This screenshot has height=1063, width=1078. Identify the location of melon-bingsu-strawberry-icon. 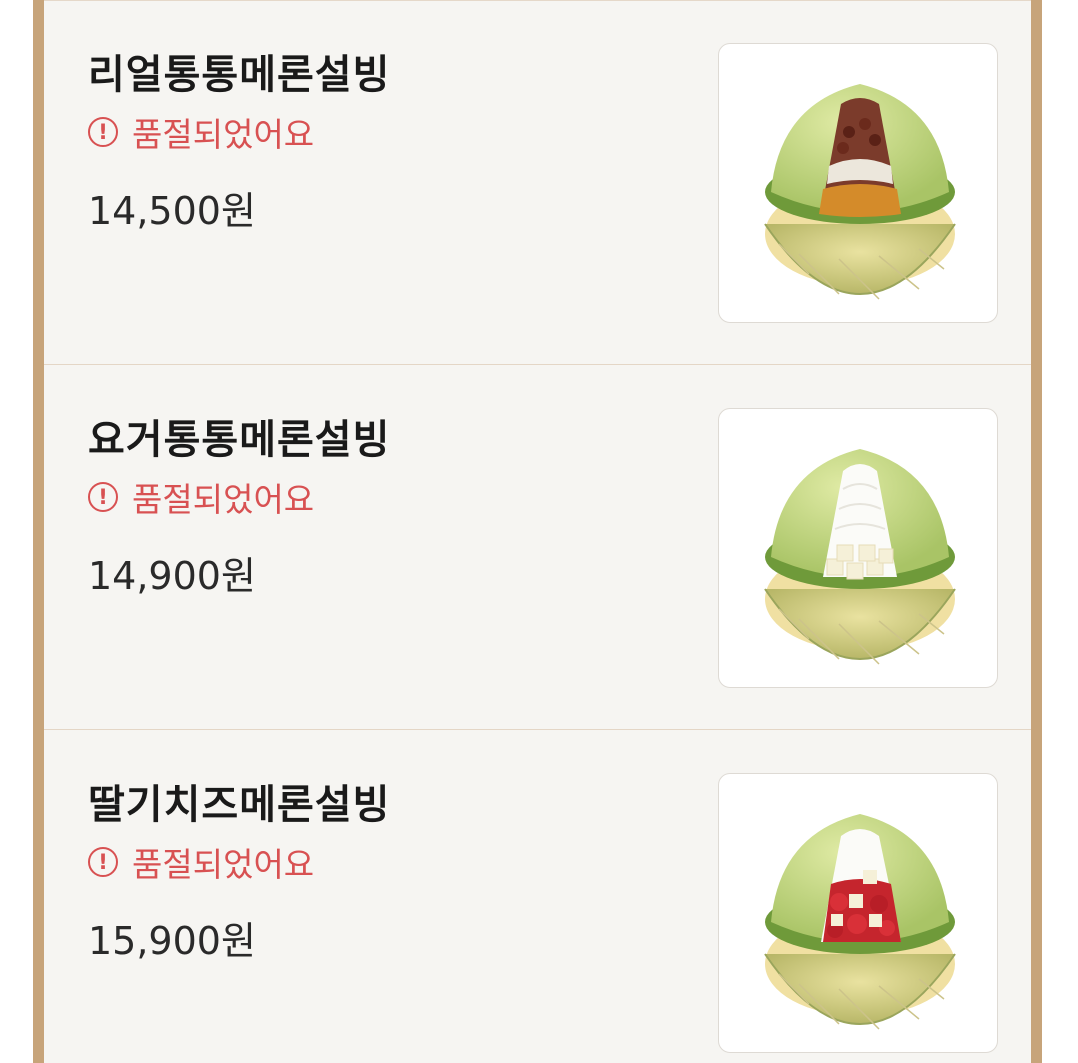
(860, 922).